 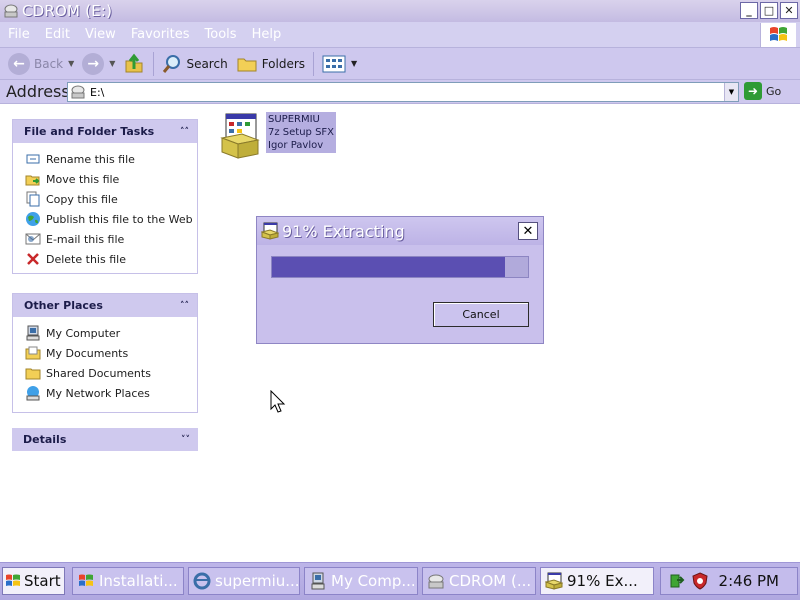 What do you see at coordinates (294, 119) in the screenshot?
I see `file-name: SUPERMIU` at bounding box center [294, 119].